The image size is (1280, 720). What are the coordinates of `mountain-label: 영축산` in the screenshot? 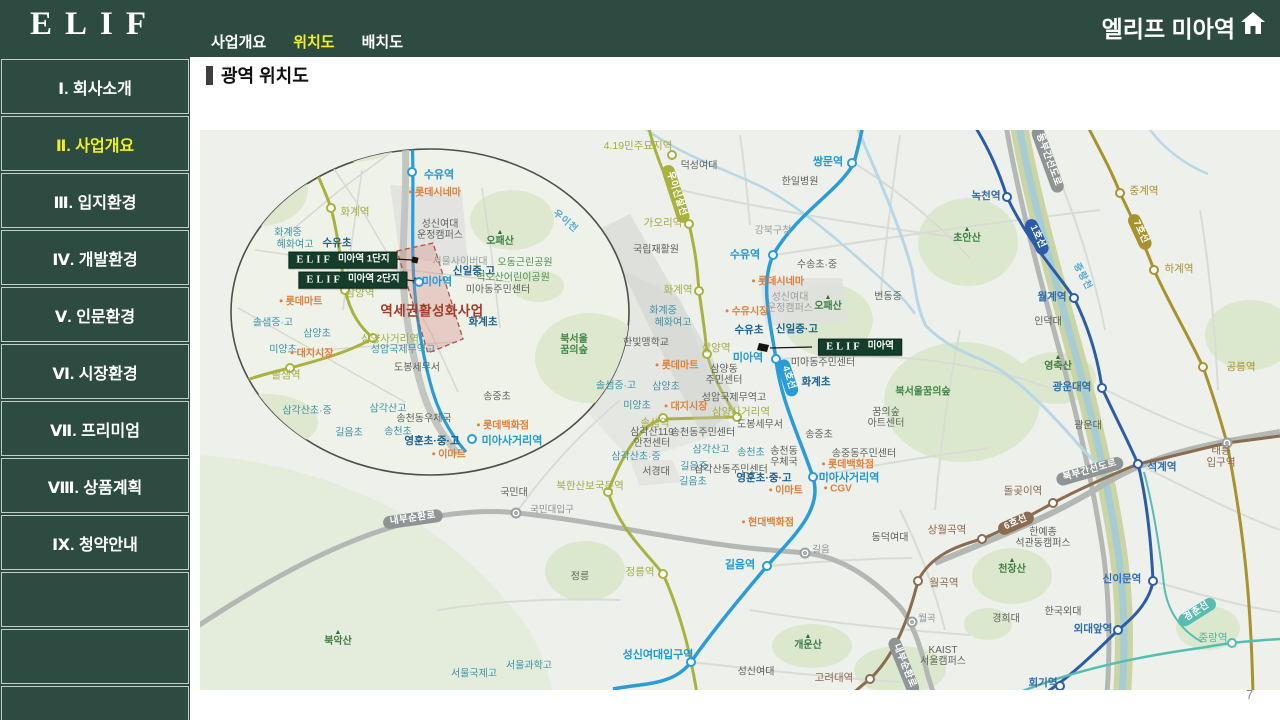 It's located at (1058, 366).